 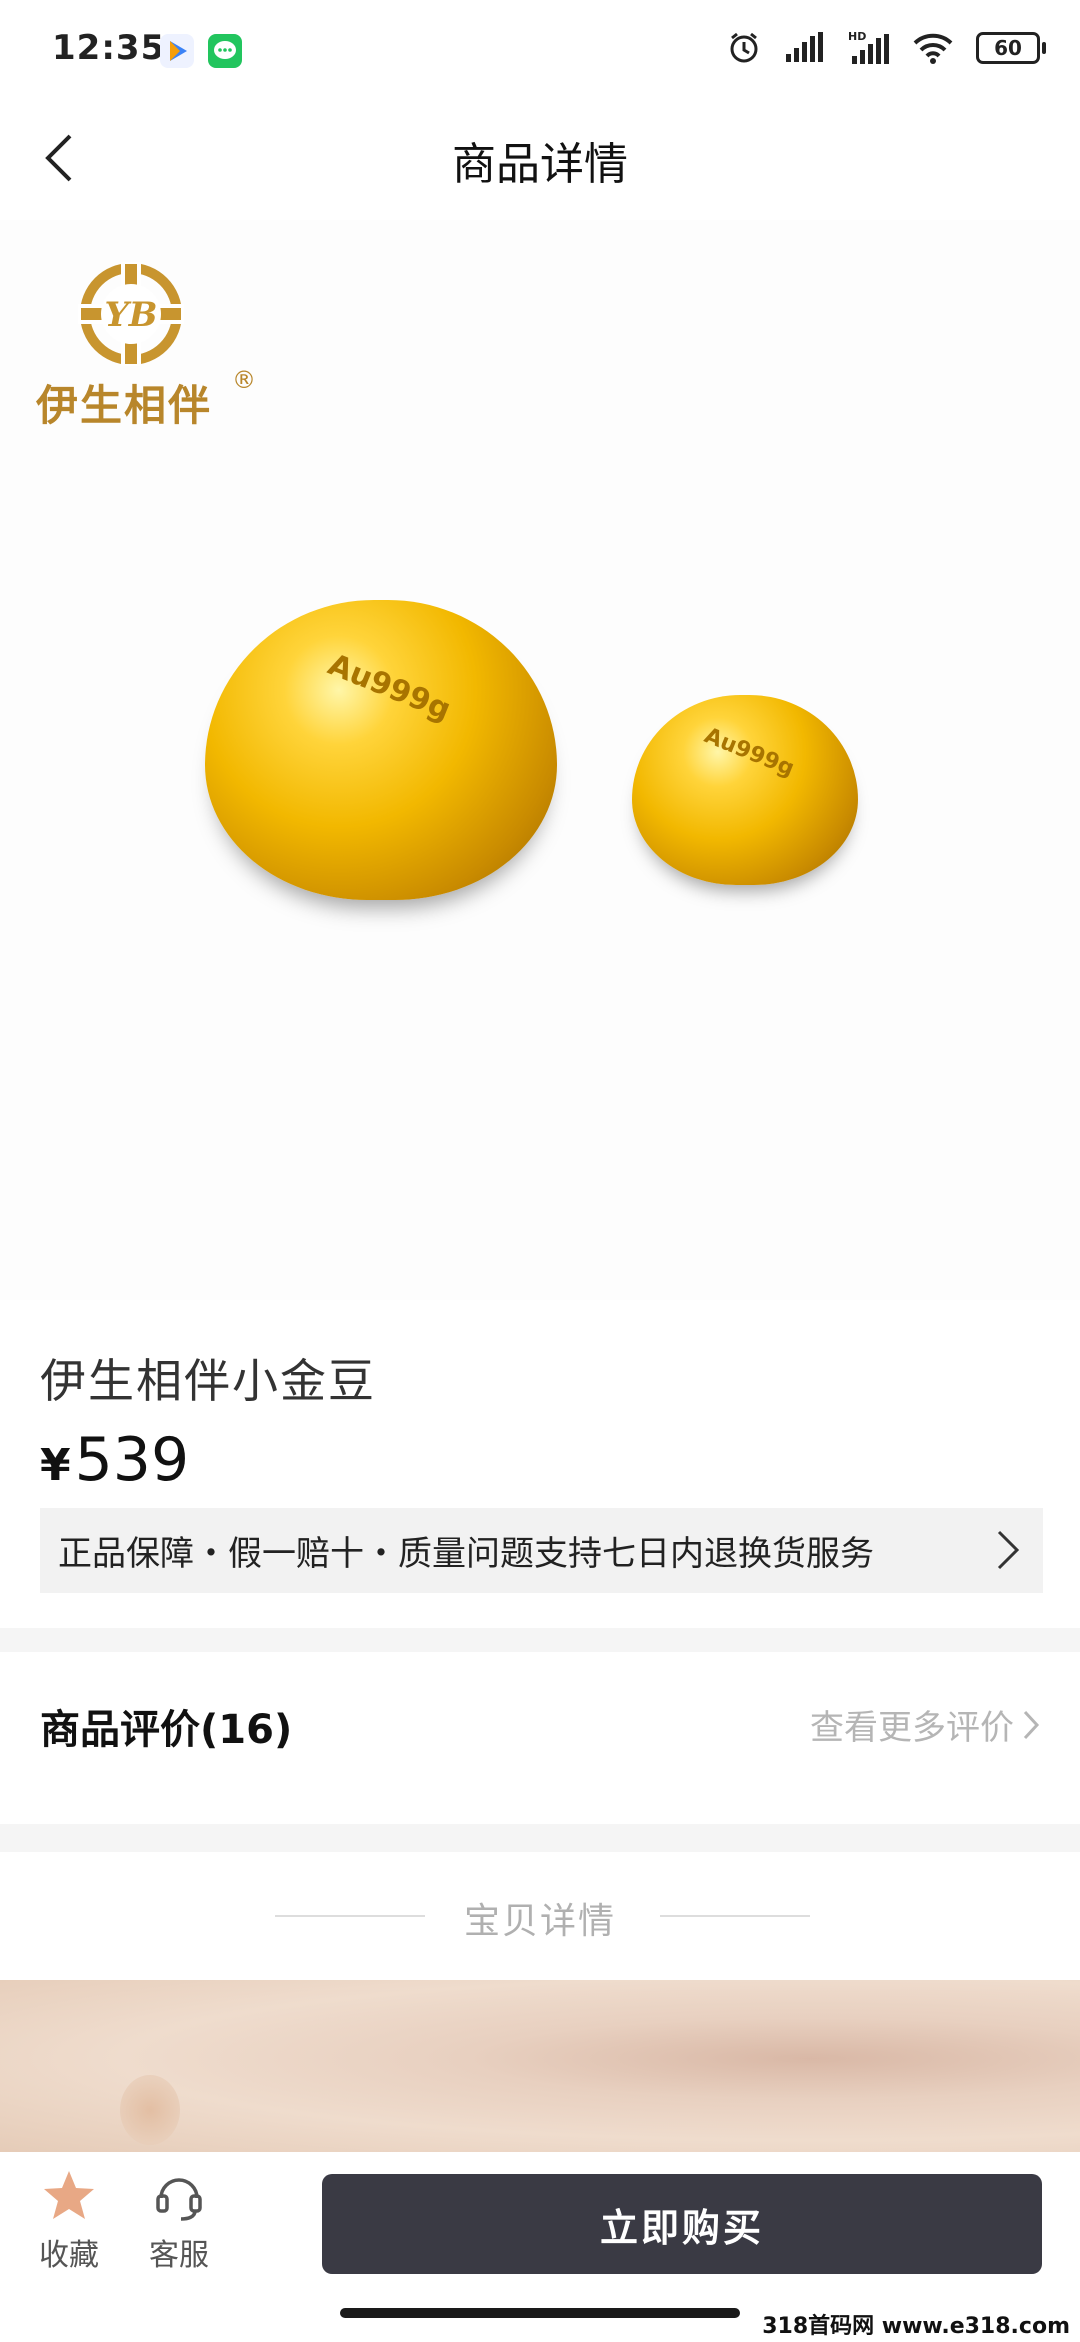 What do you see at coordinates (55, 1465) in the screenshot?
I see `currency-symbol: ¥` at bounding box center [55, 1465].